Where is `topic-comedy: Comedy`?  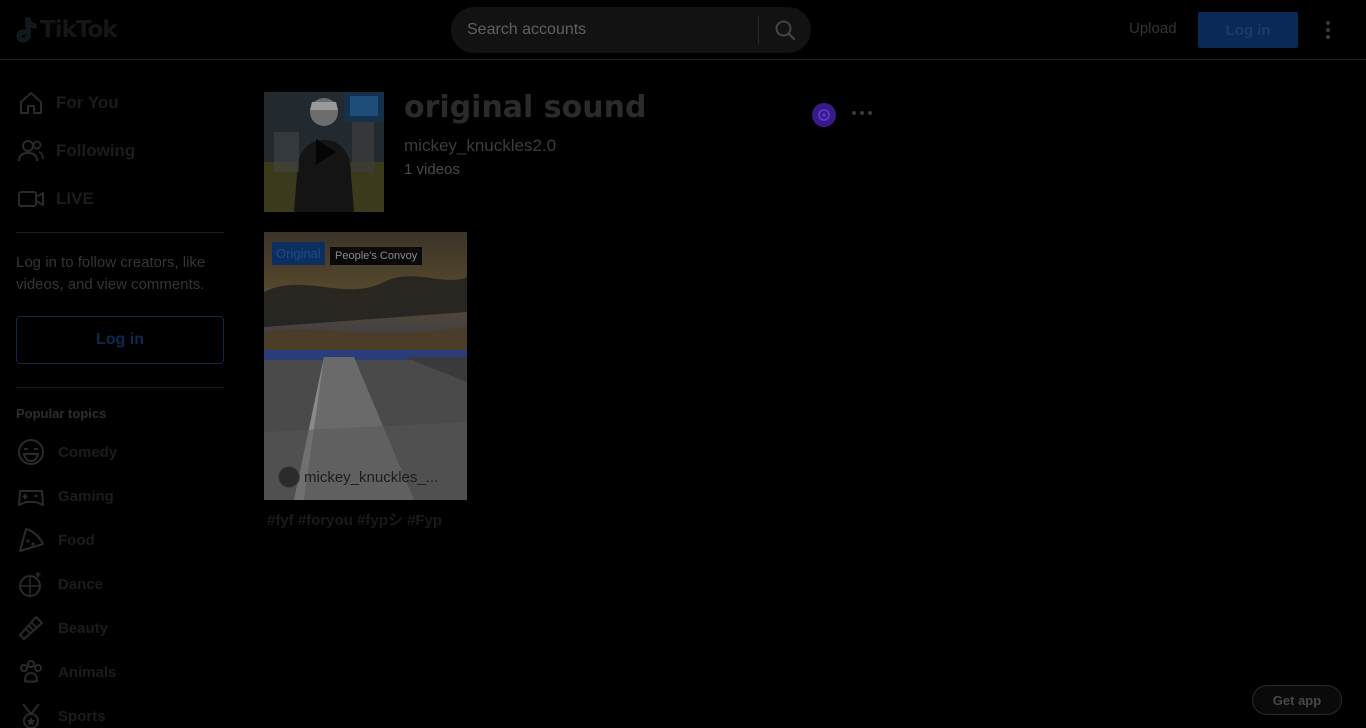
topic-comedy: Comedy is located at coordinates (66, 452).